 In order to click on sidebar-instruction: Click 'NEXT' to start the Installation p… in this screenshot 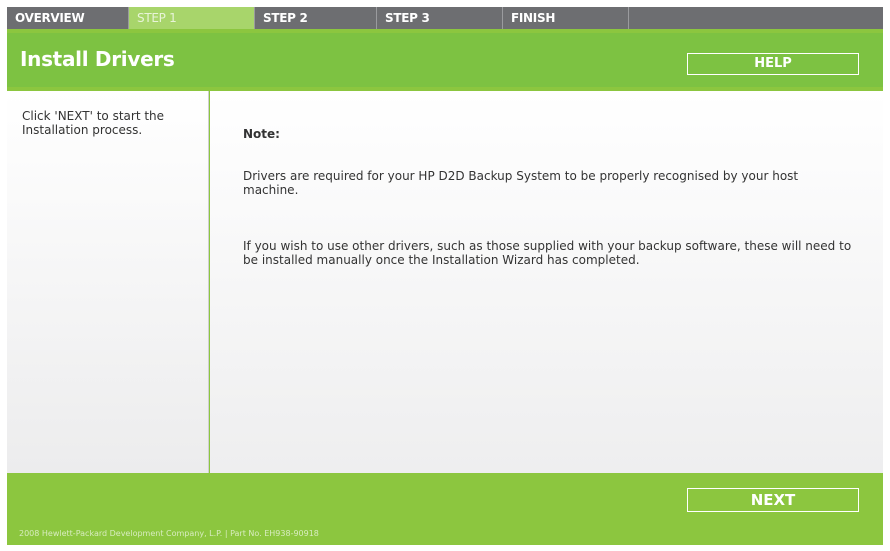, I will do `click(93, 123)`.